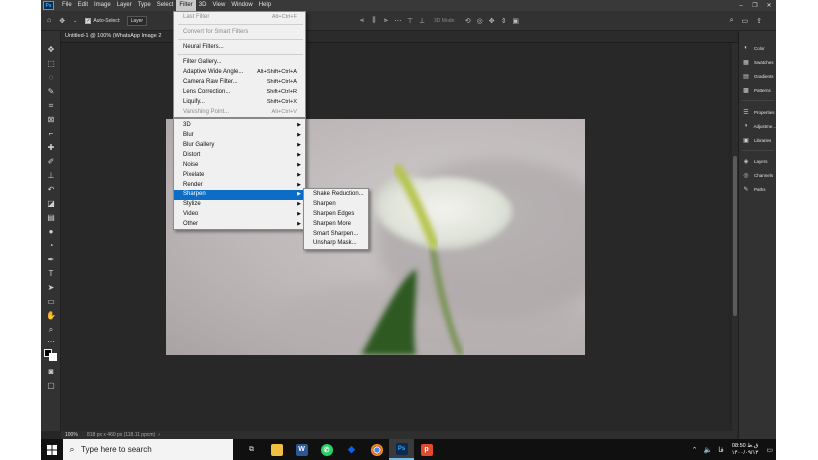  Describe the element at coordinates (732, 21) in the screenshot. I see `search-icon: ⌕` at that location.